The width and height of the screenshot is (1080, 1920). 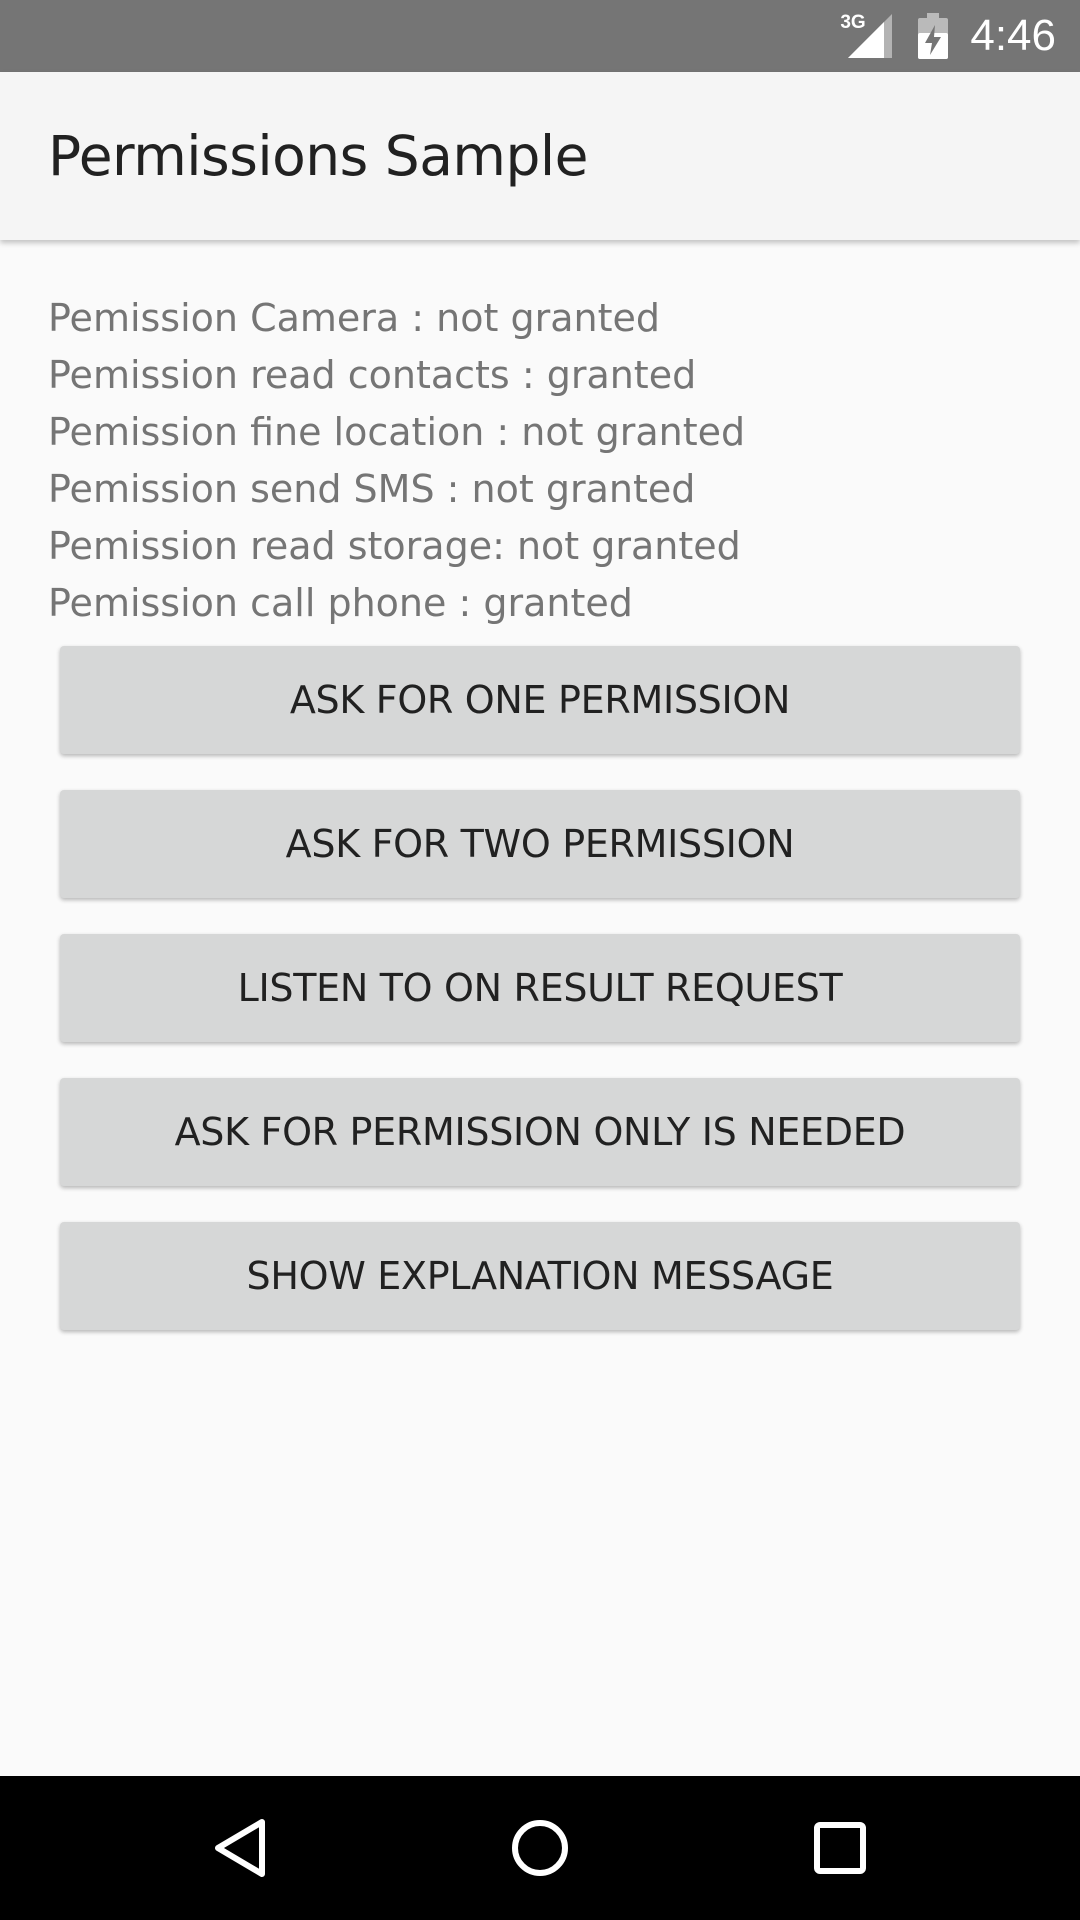 What do you see at coordinates (933, 36) in the screenshot?
I see `battery-charging-icon` at bounding box center [933, 36].